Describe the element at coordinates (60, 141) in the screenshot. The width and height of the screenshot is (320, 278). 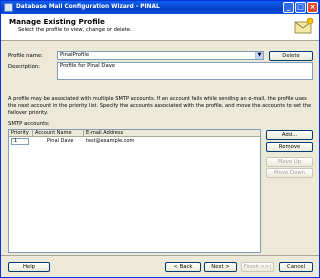
I see `cell-account-name: Pinal Dave` at that location.